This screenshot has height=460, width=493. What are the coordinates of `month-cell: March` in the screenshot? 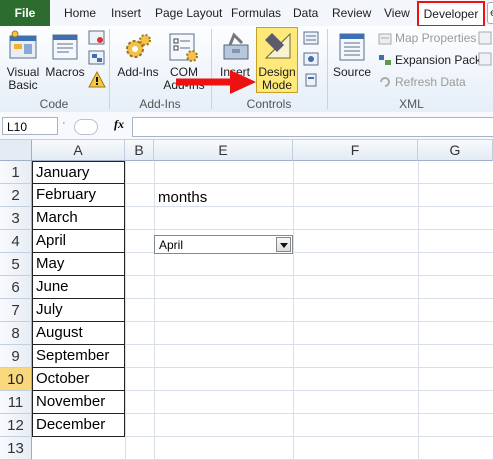 It's located at (78, 218).